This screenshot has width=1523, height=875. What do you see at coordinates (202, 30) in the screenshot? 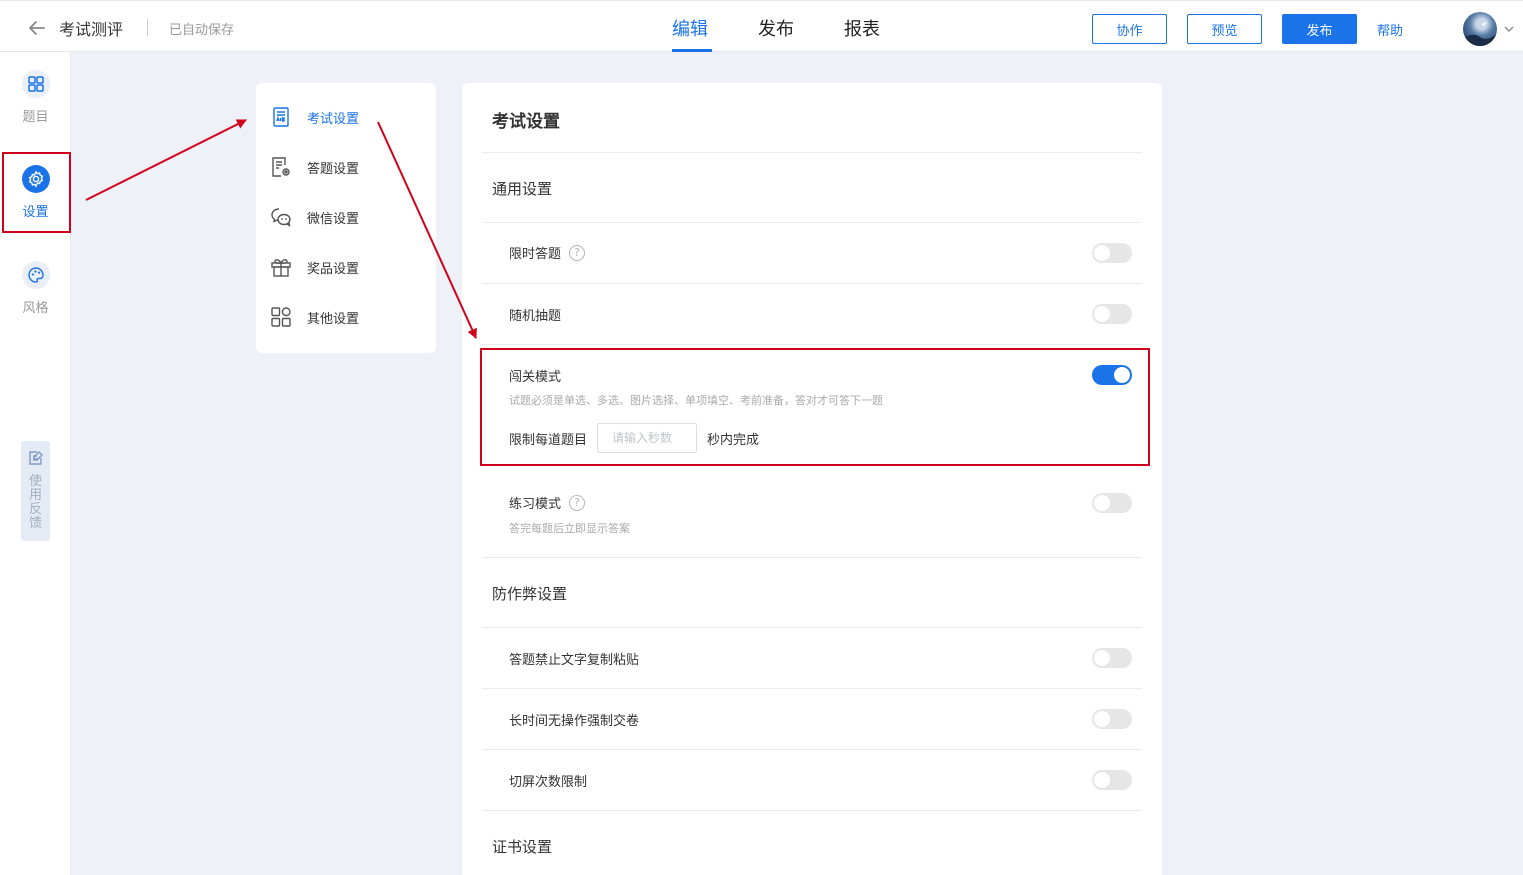
I see `autosave-status: 已自动保存` at bounding box center [202, 30].